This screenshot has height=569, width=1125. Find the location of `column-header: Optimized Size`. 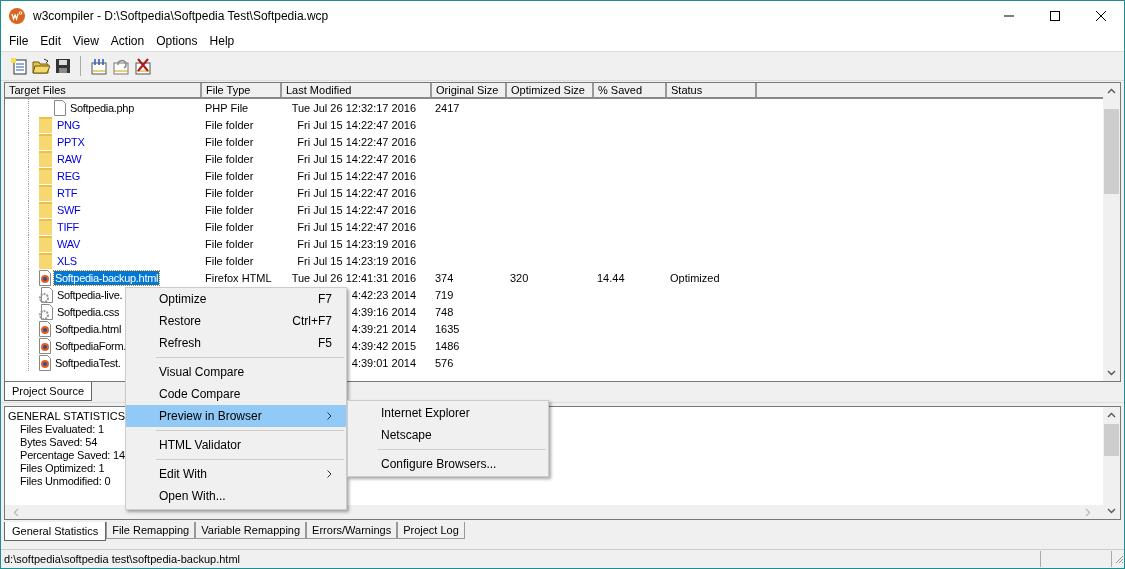

column-header: Optimized Size is located at coordinates (550, 90).